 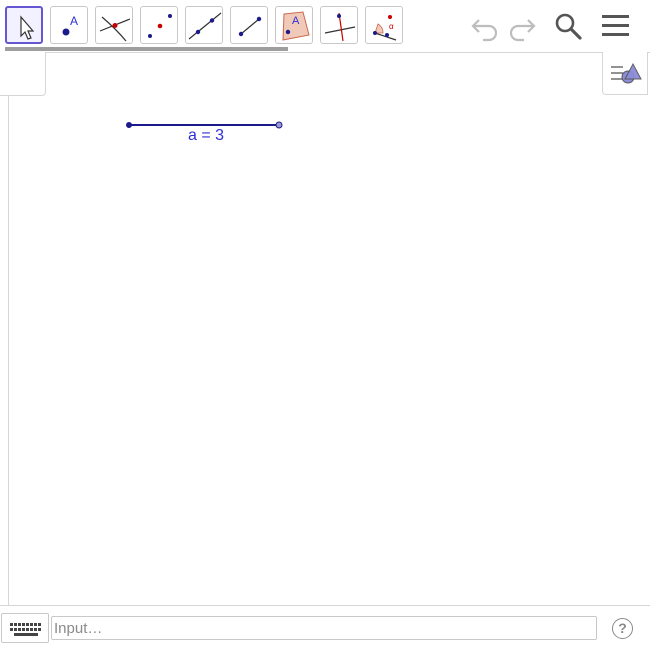 I want to click on search-button, so click(x=568, y=26).